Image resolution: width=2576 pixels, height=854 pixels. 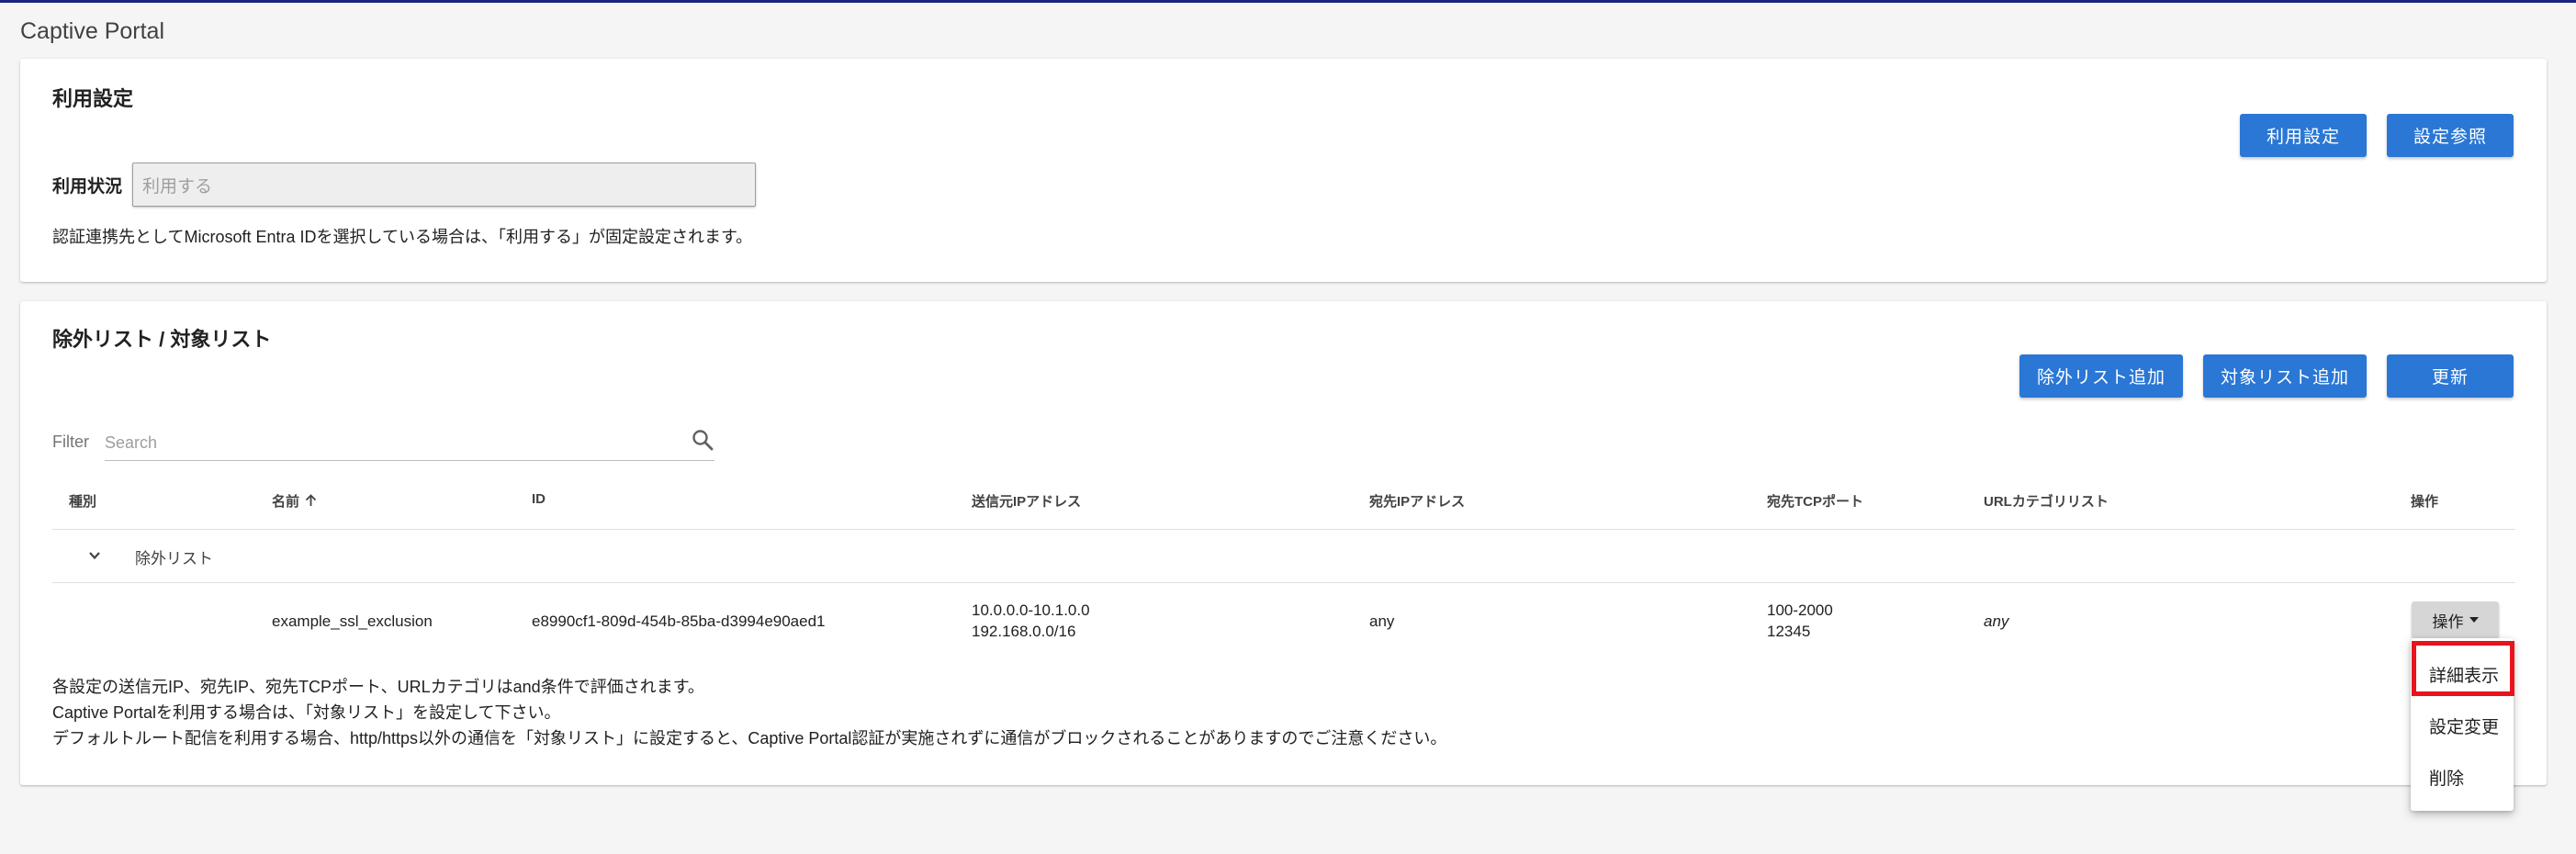 What do you see at coordinates (1815, 502) in the screenshot?
I see `column-header-dst-port: 宛先TCPポート` at bounding box center [1815, 502].